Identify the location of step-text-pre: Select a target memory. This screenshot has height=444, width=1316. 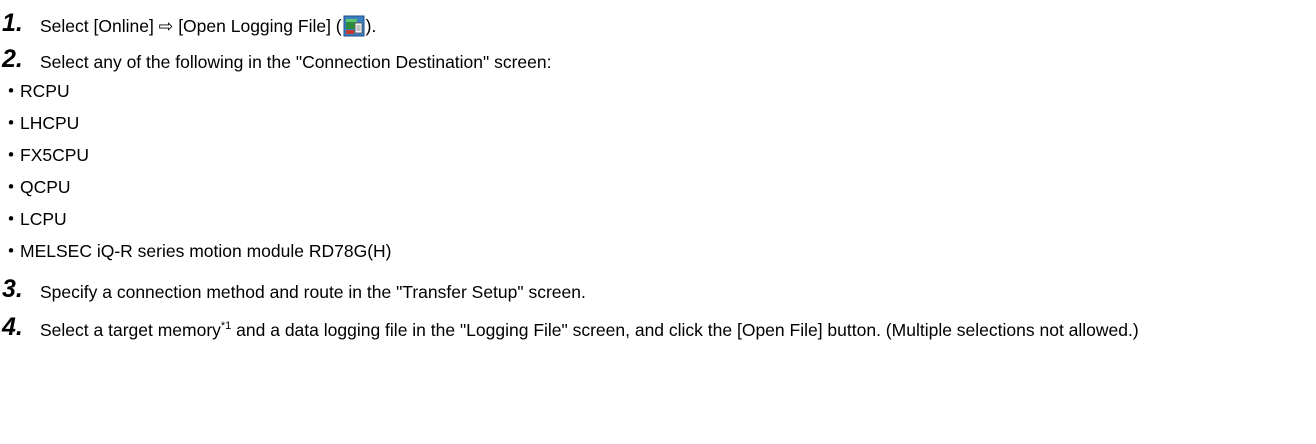
(130, 330).